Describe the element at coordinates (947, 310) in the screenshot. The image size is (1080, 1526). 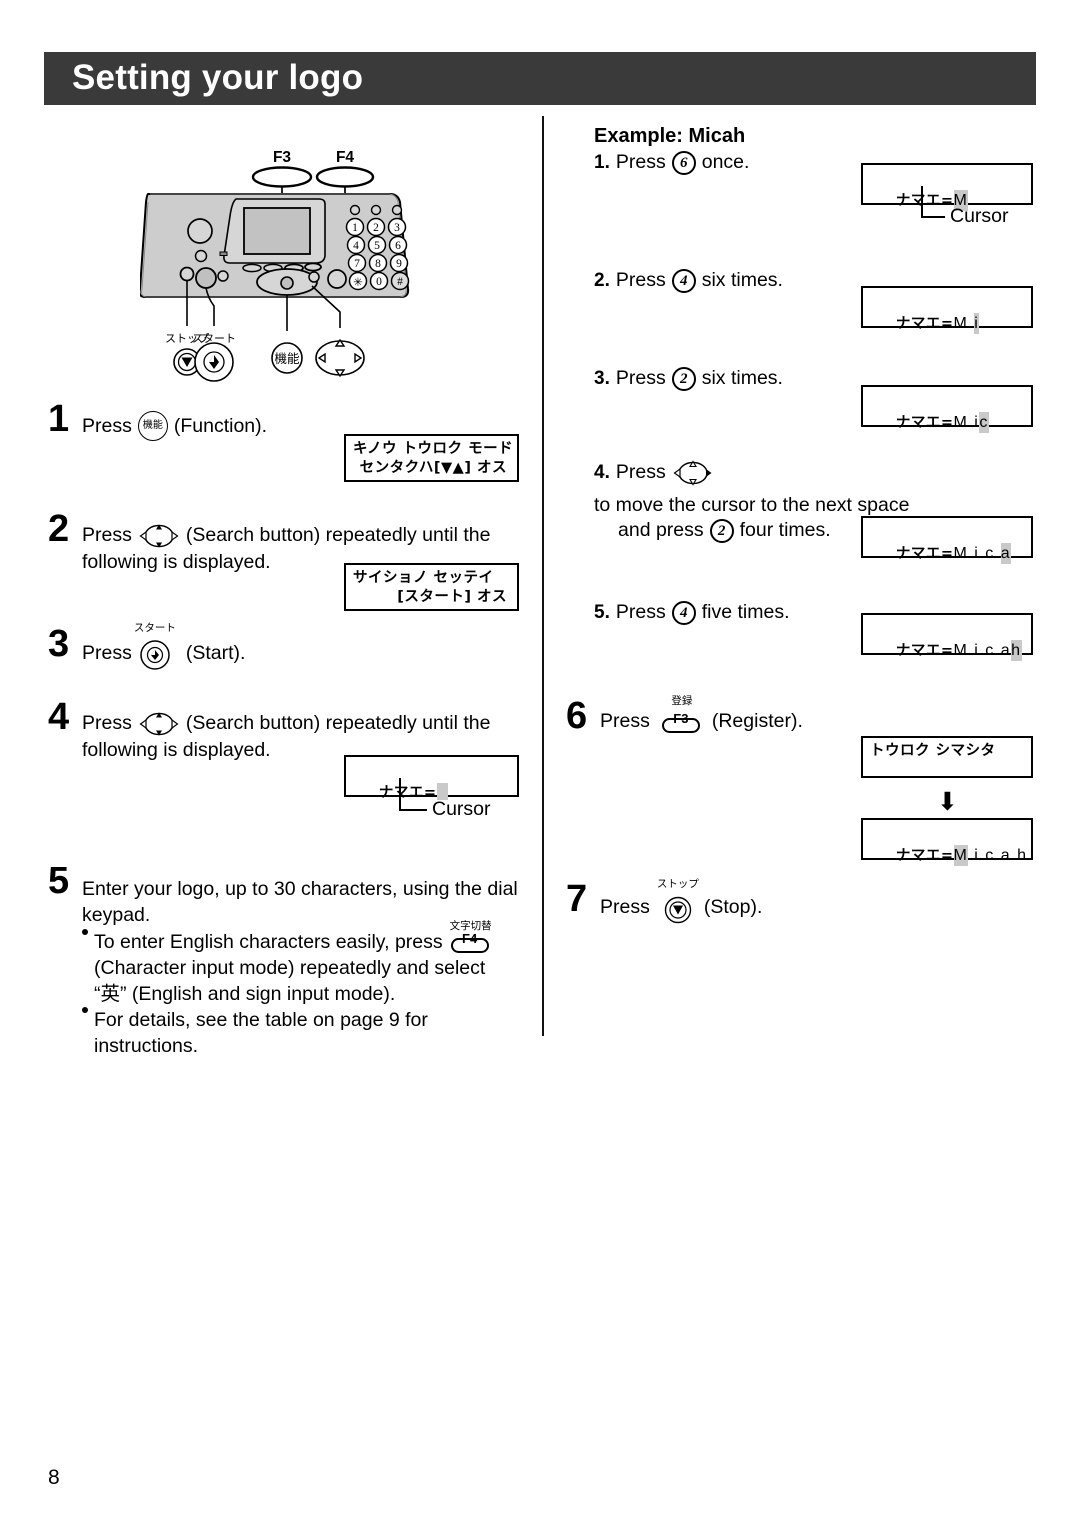
I see `lcd-display-name-Mi: ナマエ=M i` at that location.